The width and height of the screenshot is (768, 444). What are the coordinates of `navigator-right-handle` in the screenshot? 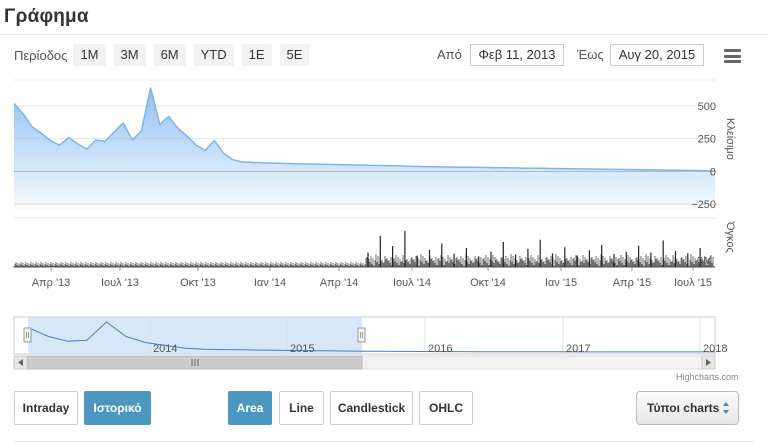 It's located at (361, 335).